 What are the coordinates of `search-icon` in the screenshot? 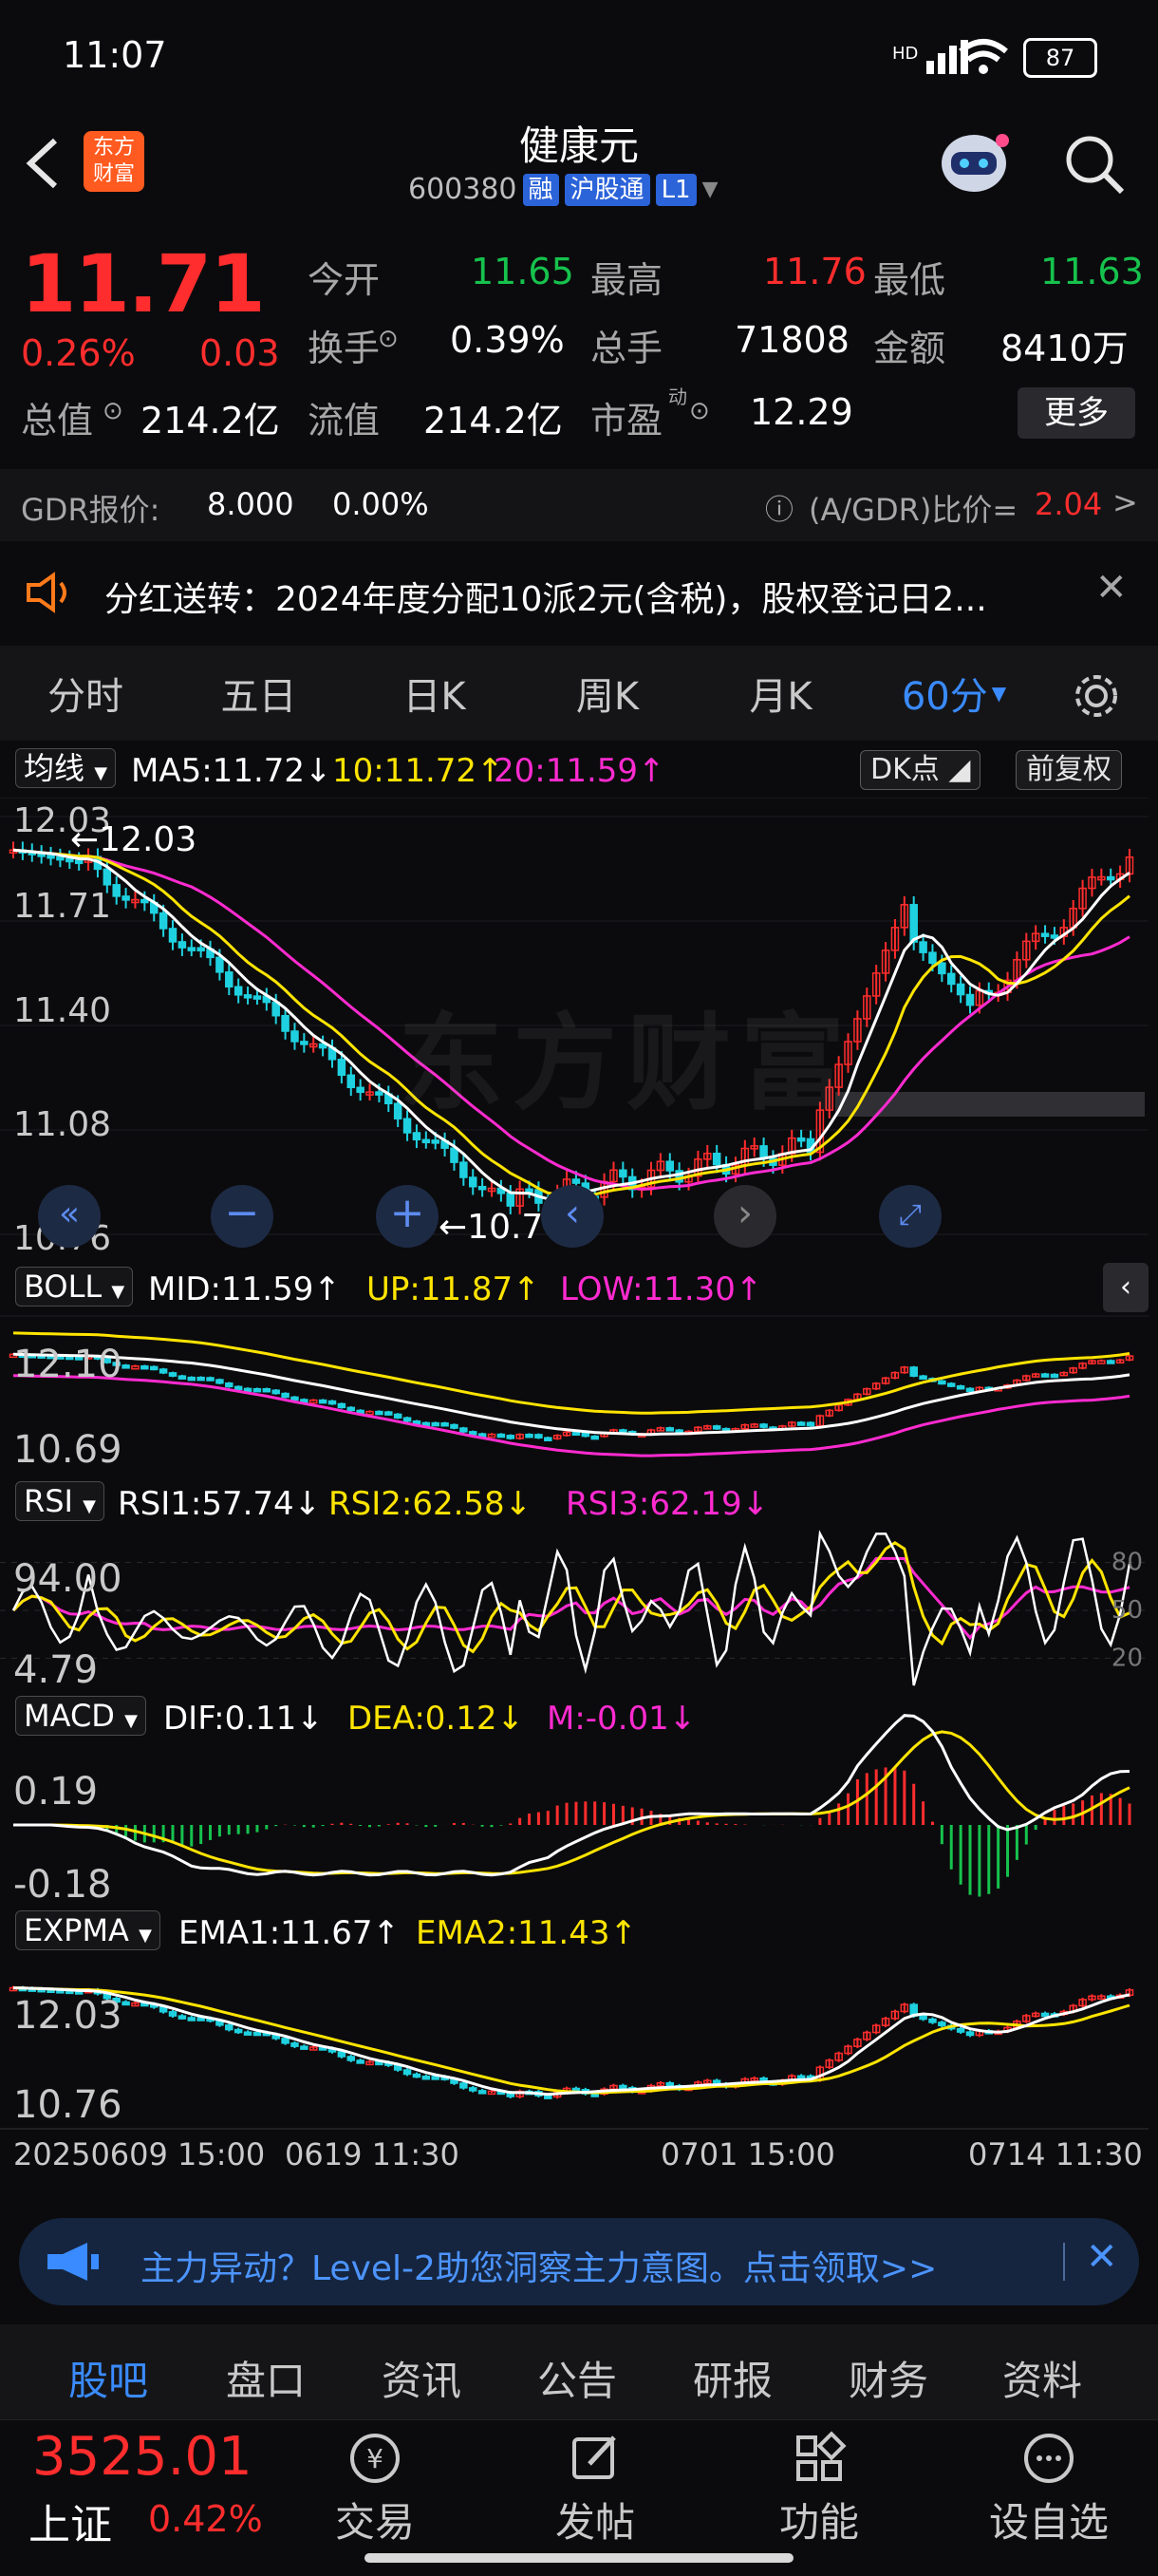 It's located at (1094, 164).